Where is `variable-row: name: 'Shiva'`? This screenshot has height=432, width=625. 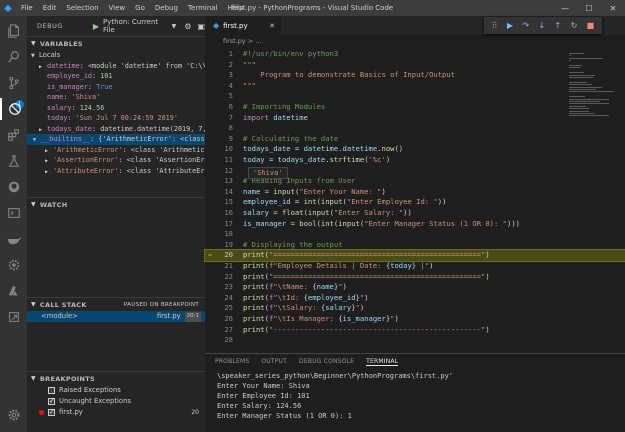 variable-row: name: 'Shiva' is located at coordinates (116, 97).